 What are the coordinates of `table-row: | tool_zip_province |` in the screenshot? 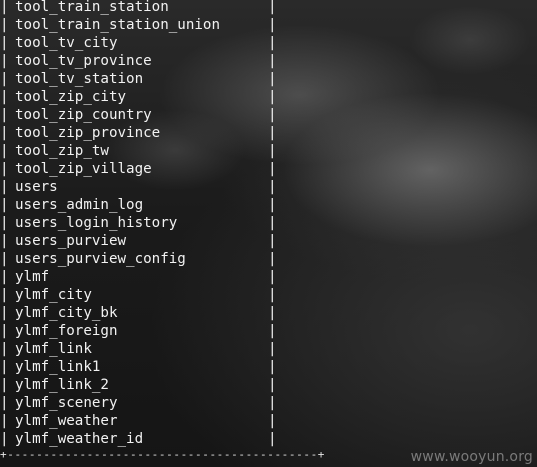 It's located at (138, 133).